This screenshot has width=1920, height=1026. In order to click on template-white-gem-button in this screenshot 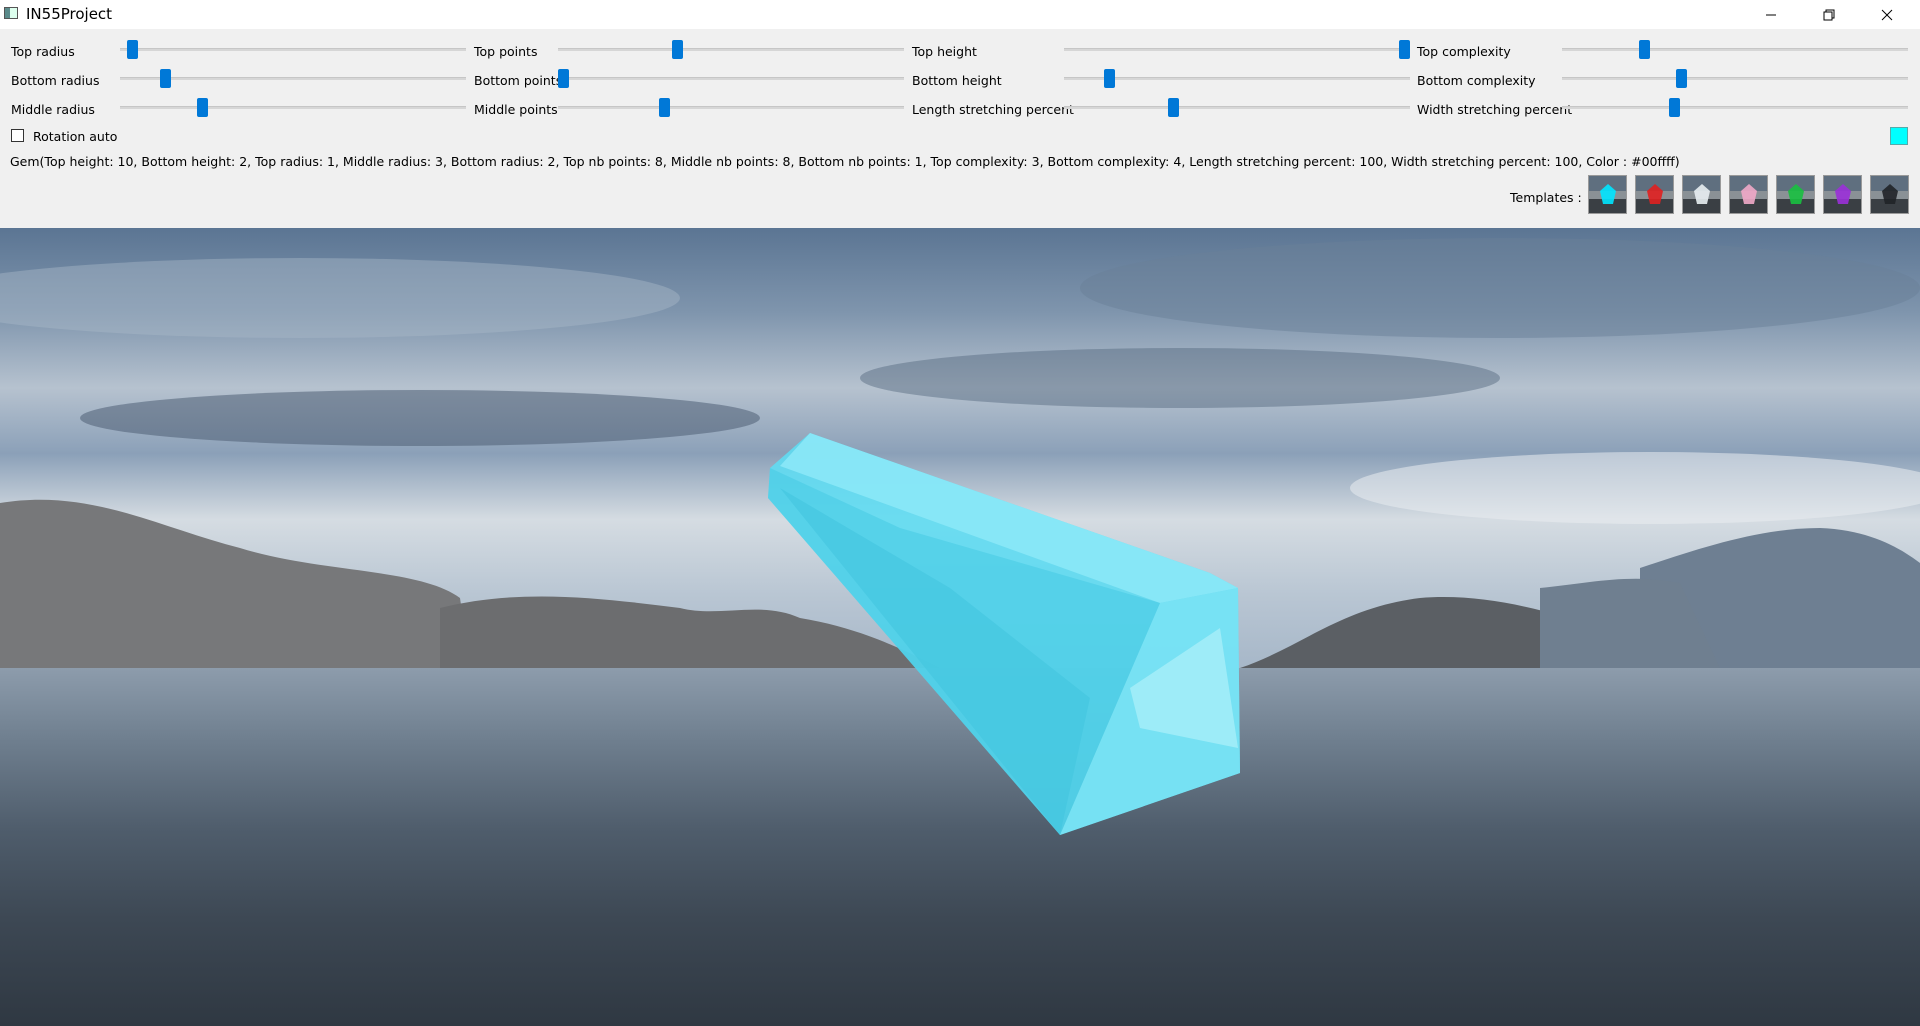, I will do `click(1701, 194)`.